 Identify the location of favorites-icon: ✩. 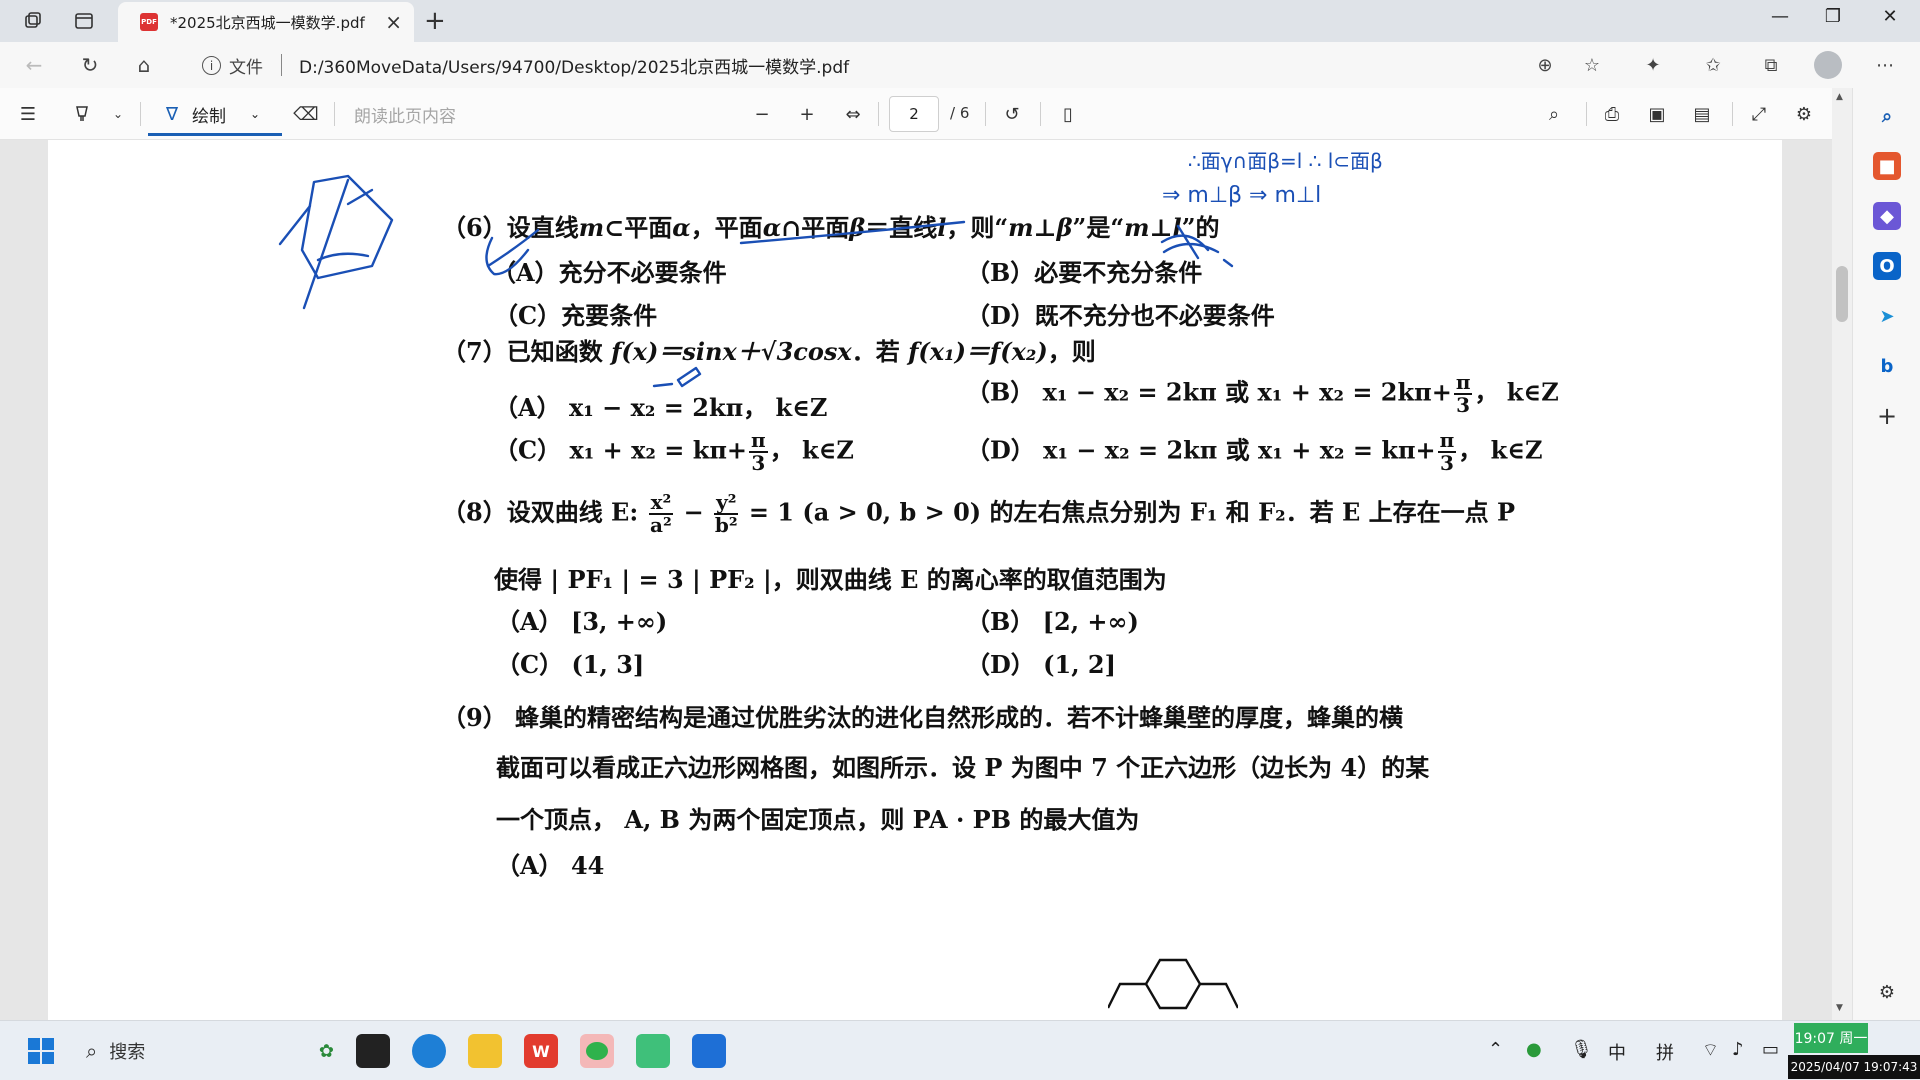
(1713, 65).